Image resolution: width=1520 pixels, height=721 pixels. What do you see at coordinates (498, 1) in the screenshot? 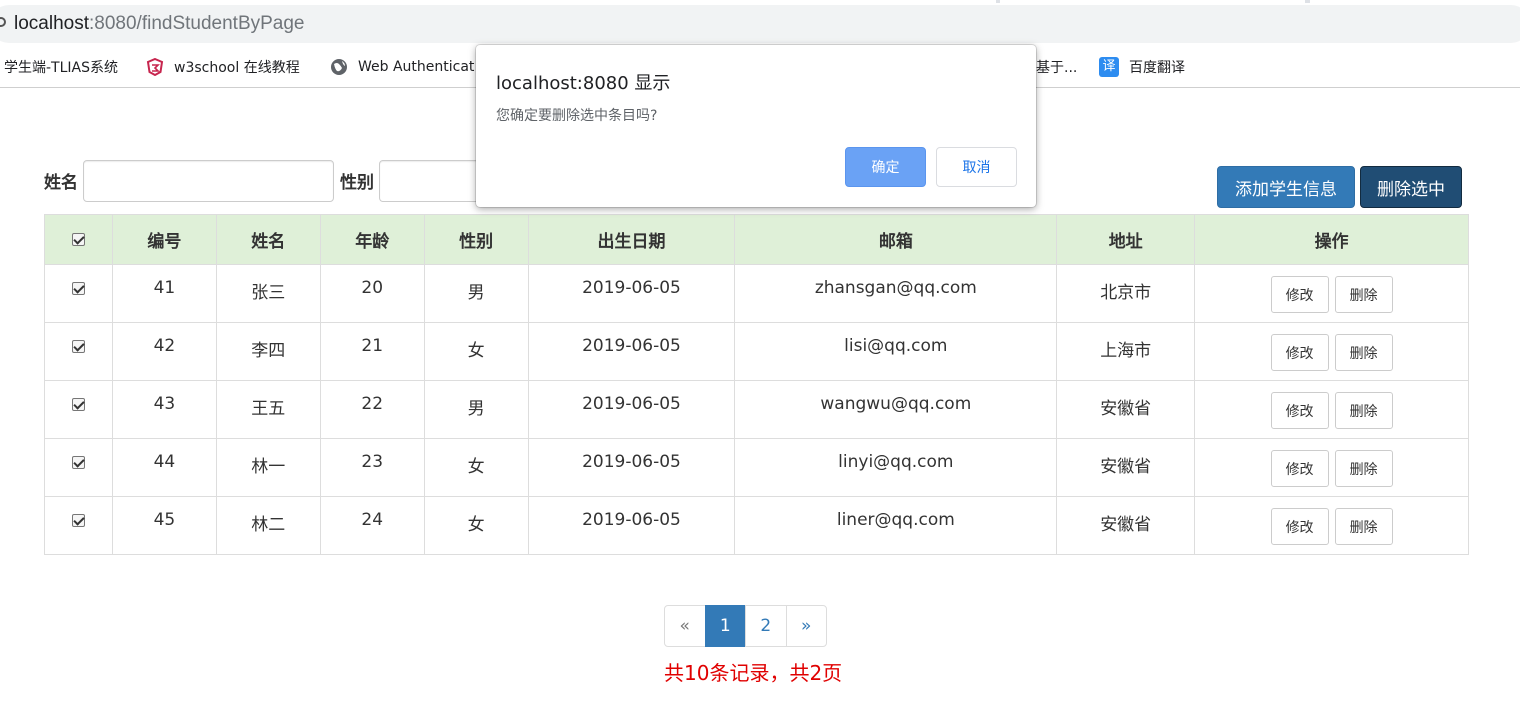
I see `tab-active` at bounding box center [498, 1].